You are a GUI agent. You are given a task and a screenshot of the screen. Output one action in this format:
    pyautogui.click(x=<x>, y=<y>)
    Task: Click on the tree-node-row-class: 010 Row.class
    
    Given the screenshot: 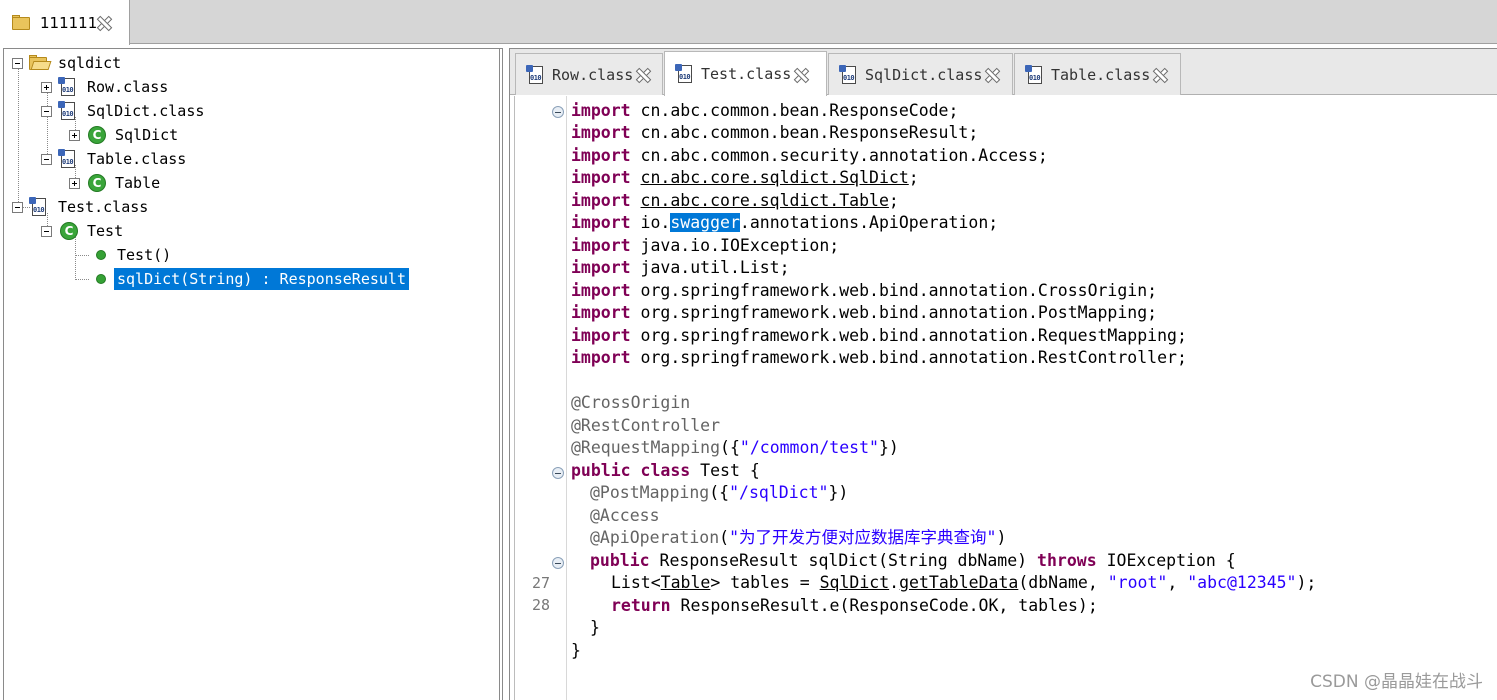 What is the action you would take?
    pyautogui.click(x=106, y=87)
    